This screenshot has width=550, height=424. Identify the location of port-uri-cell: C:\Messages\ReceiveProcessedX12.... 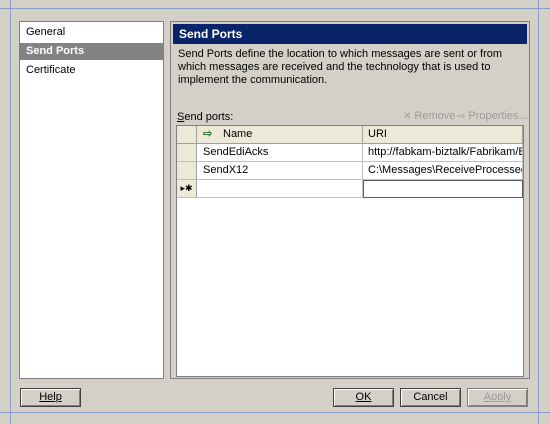
(443, 171).